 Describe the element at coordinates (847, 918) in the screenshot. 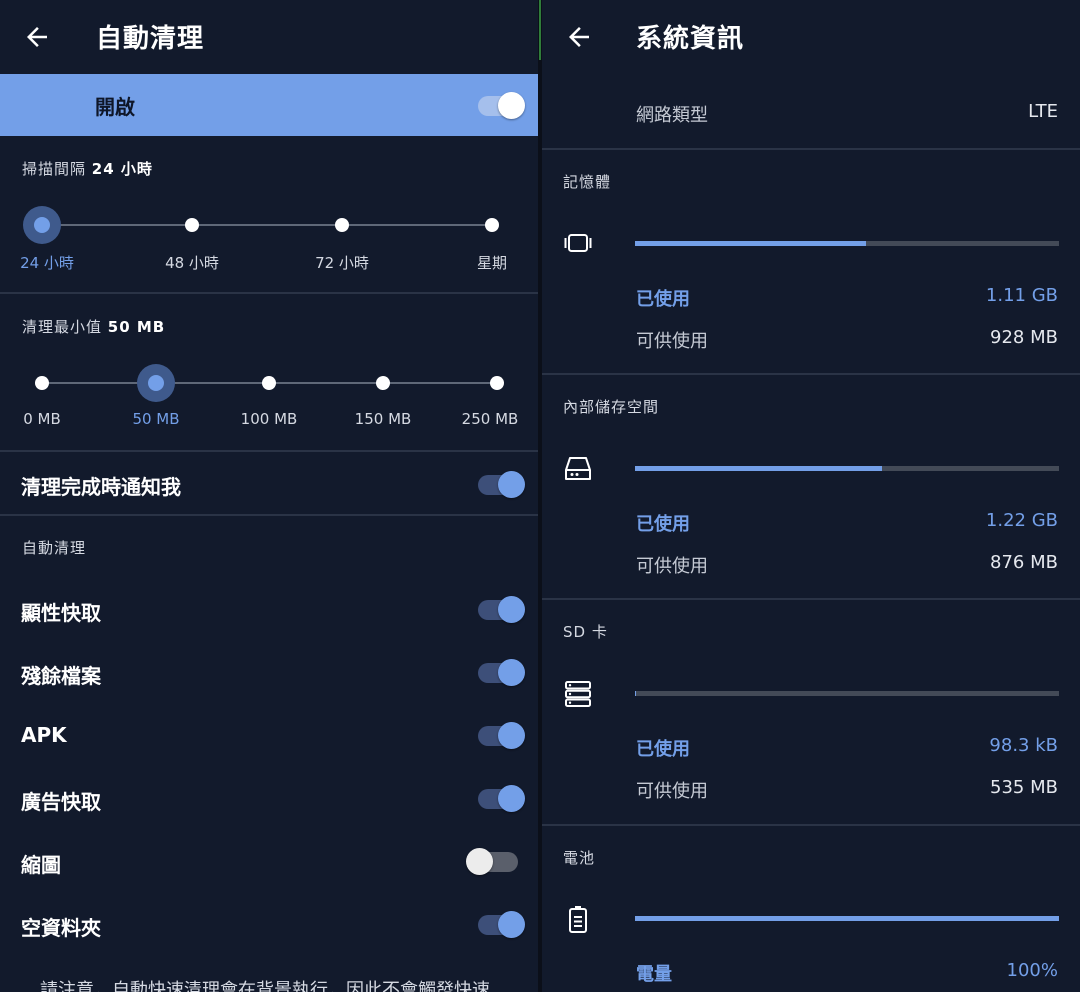

I see `battery-level-bar` at that location.